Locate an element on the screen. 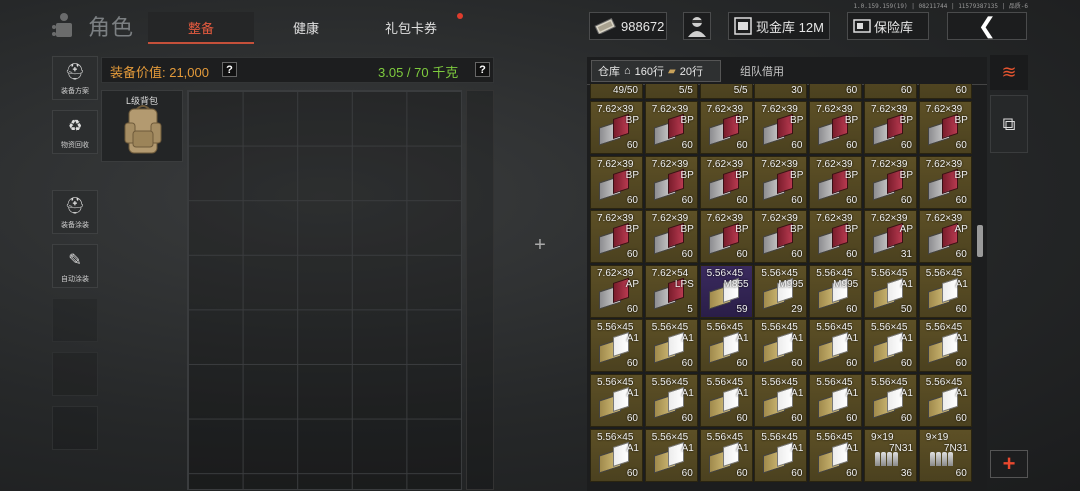 Image resolution: width=1080 pixels, height=491 pixels. warehouse-item: 5.56×45 M995 29 is located at coordinates (781, 291).